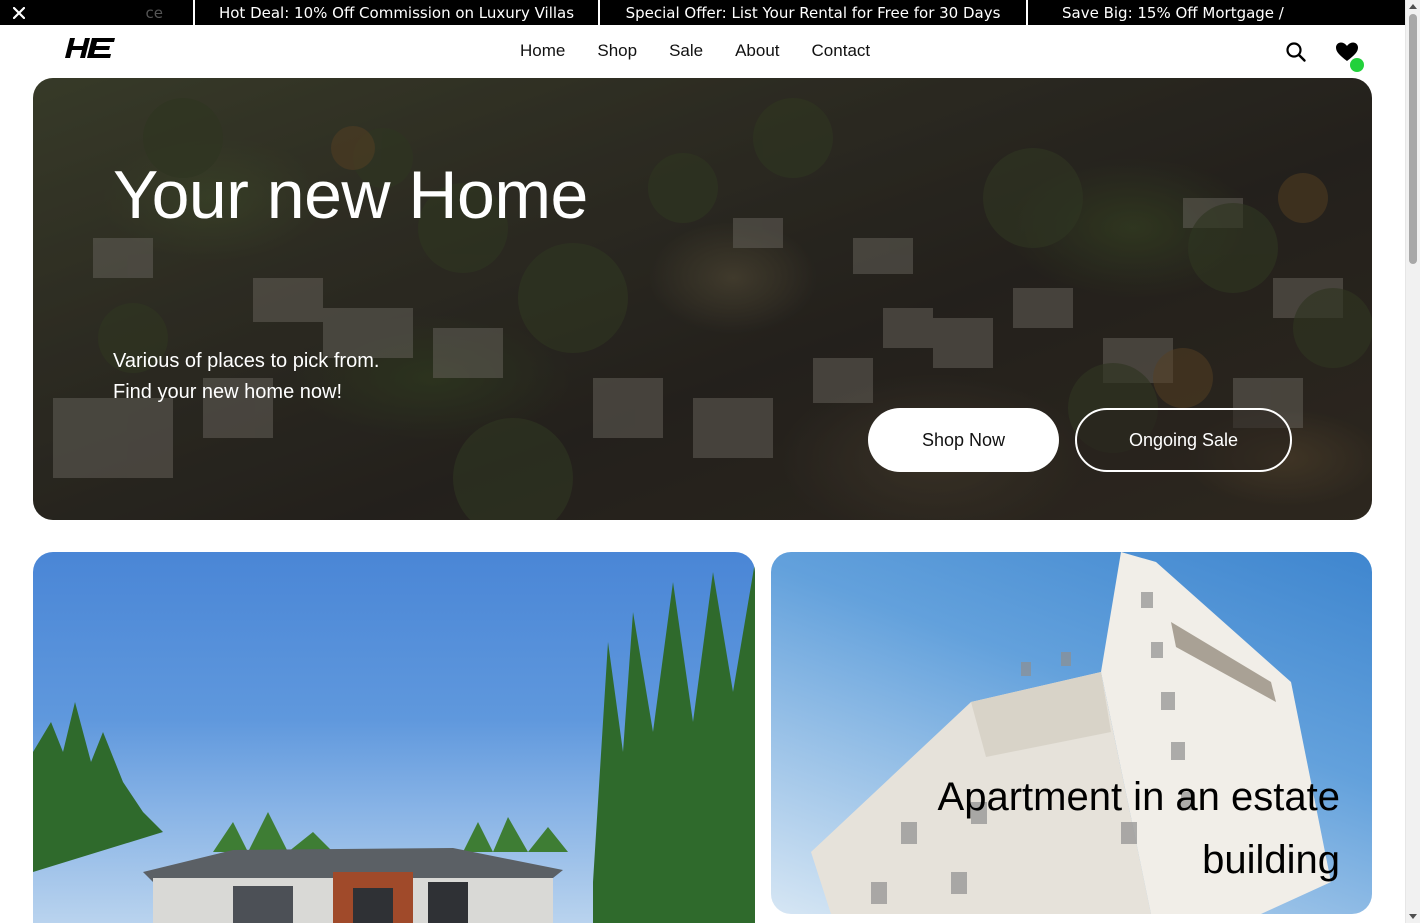  What do you see at coordinates (1296, 52) in the screenshot?
I see `search-icon` at bounding box center [1296, 52].